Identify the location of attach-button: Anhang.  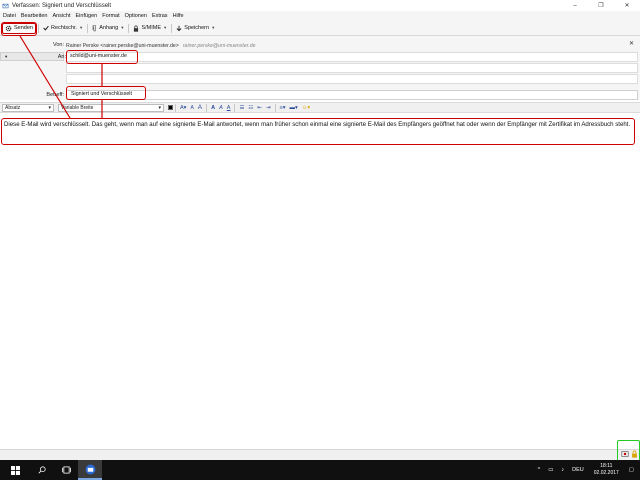
(105, 28).